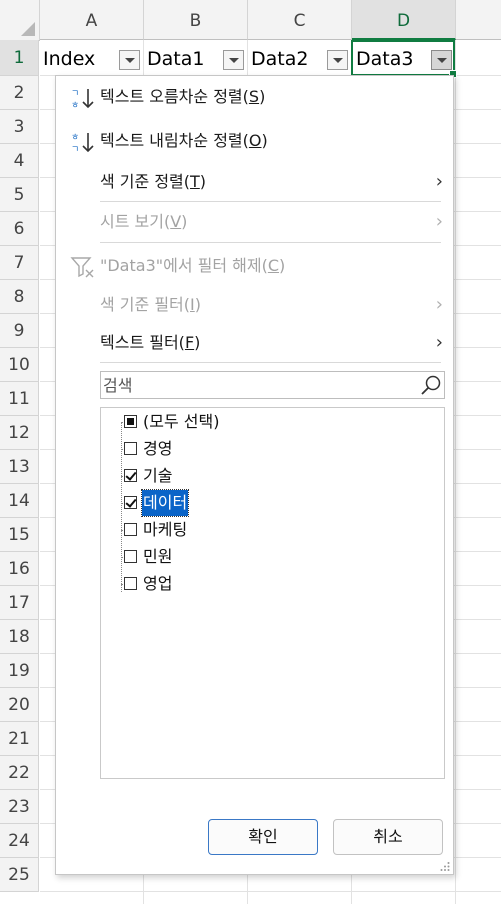 The height and width of the screenshot is (904, 501). Describe the element at coordinates (19, 739) in the screenshot. I see `row-header-21: 21` at that location.